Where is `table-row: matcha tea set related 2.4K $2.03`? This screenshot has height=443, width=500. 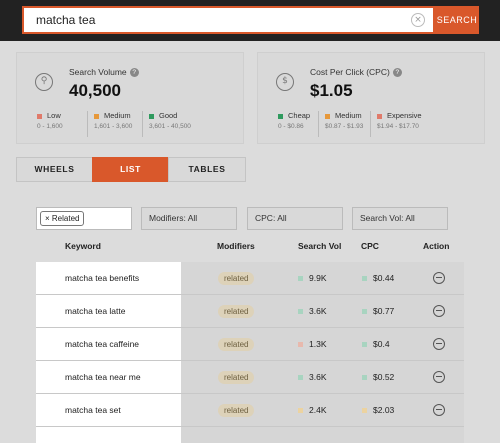 table-row: matcha tea set related 2.4K $2.03 is located at coordinates (250, 410).